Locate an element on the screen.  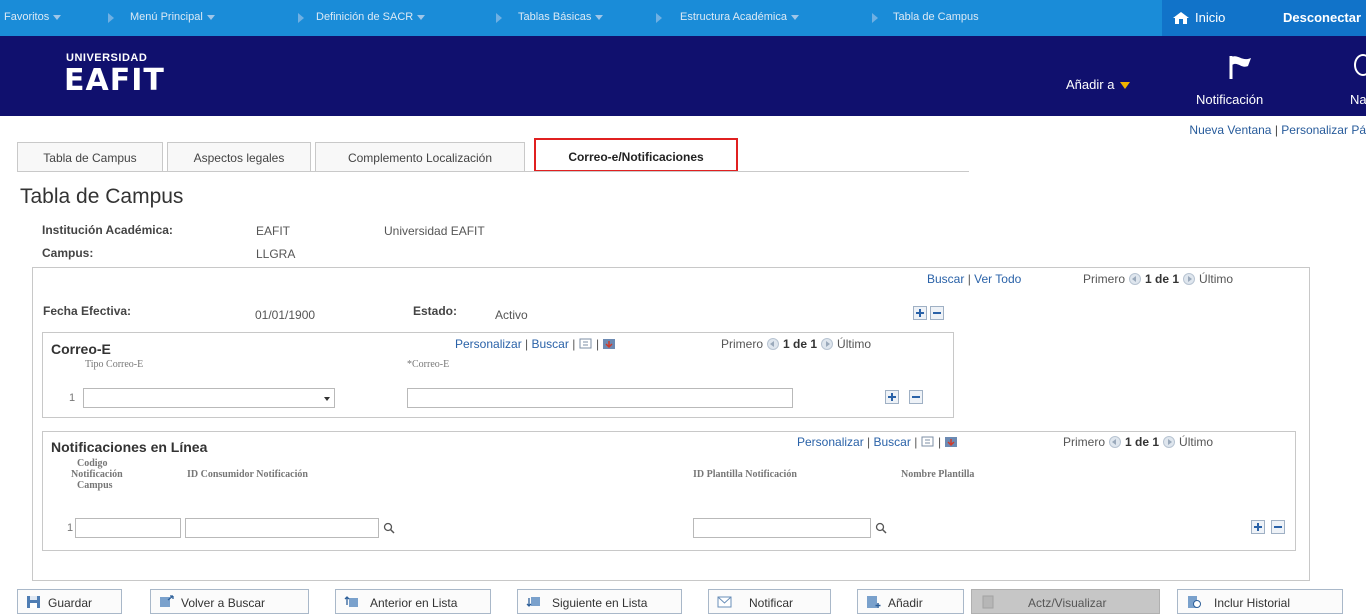
home-link: Inicio is located at coordinates (1198, 17).